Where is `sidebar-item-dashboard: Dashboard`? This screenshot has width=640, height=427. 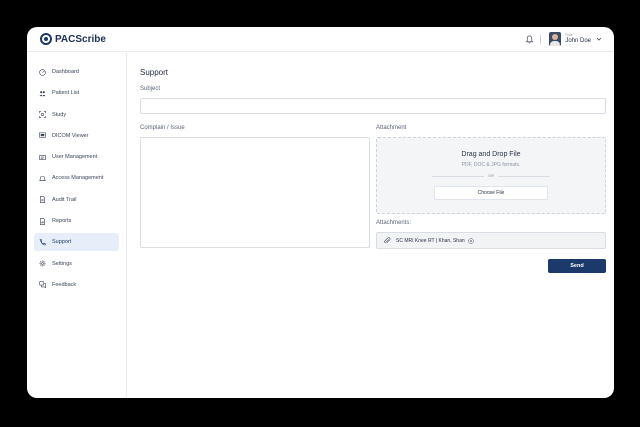
sidebar-item-dashboard: Dashboard is located at coordinates (76, 72).